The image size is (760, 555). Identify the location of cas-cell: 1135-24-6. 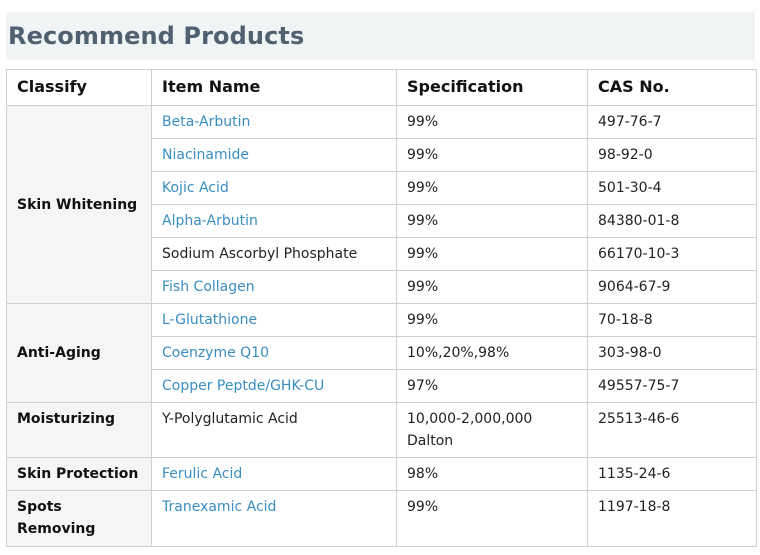
(672, 474).